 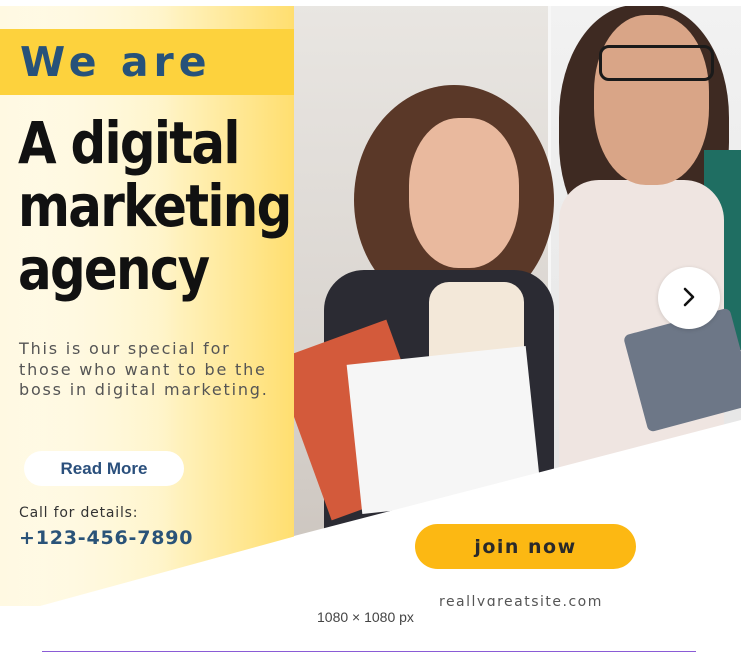 What do you see at coordinates (651, 100) in the screenshot?
I see `woman-two-face` at bounding box center [651, 100].